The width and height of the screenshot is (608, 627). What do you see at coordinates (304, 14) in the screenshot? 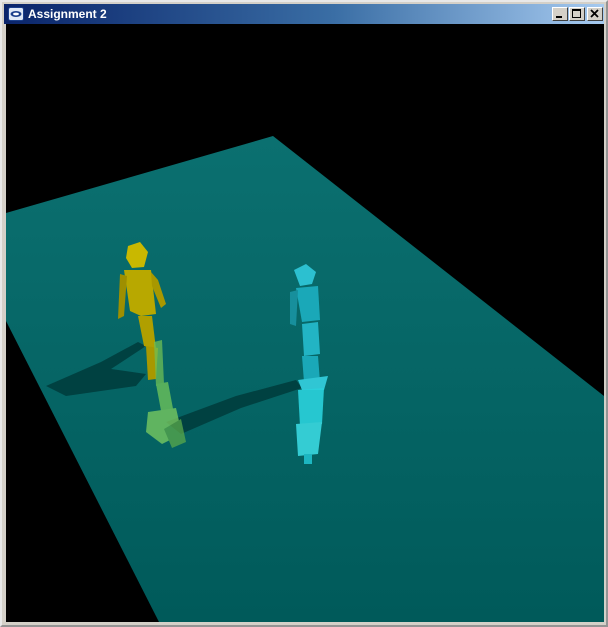
I see `title-bar: Assignment 2` at bounding box center [304, 14].